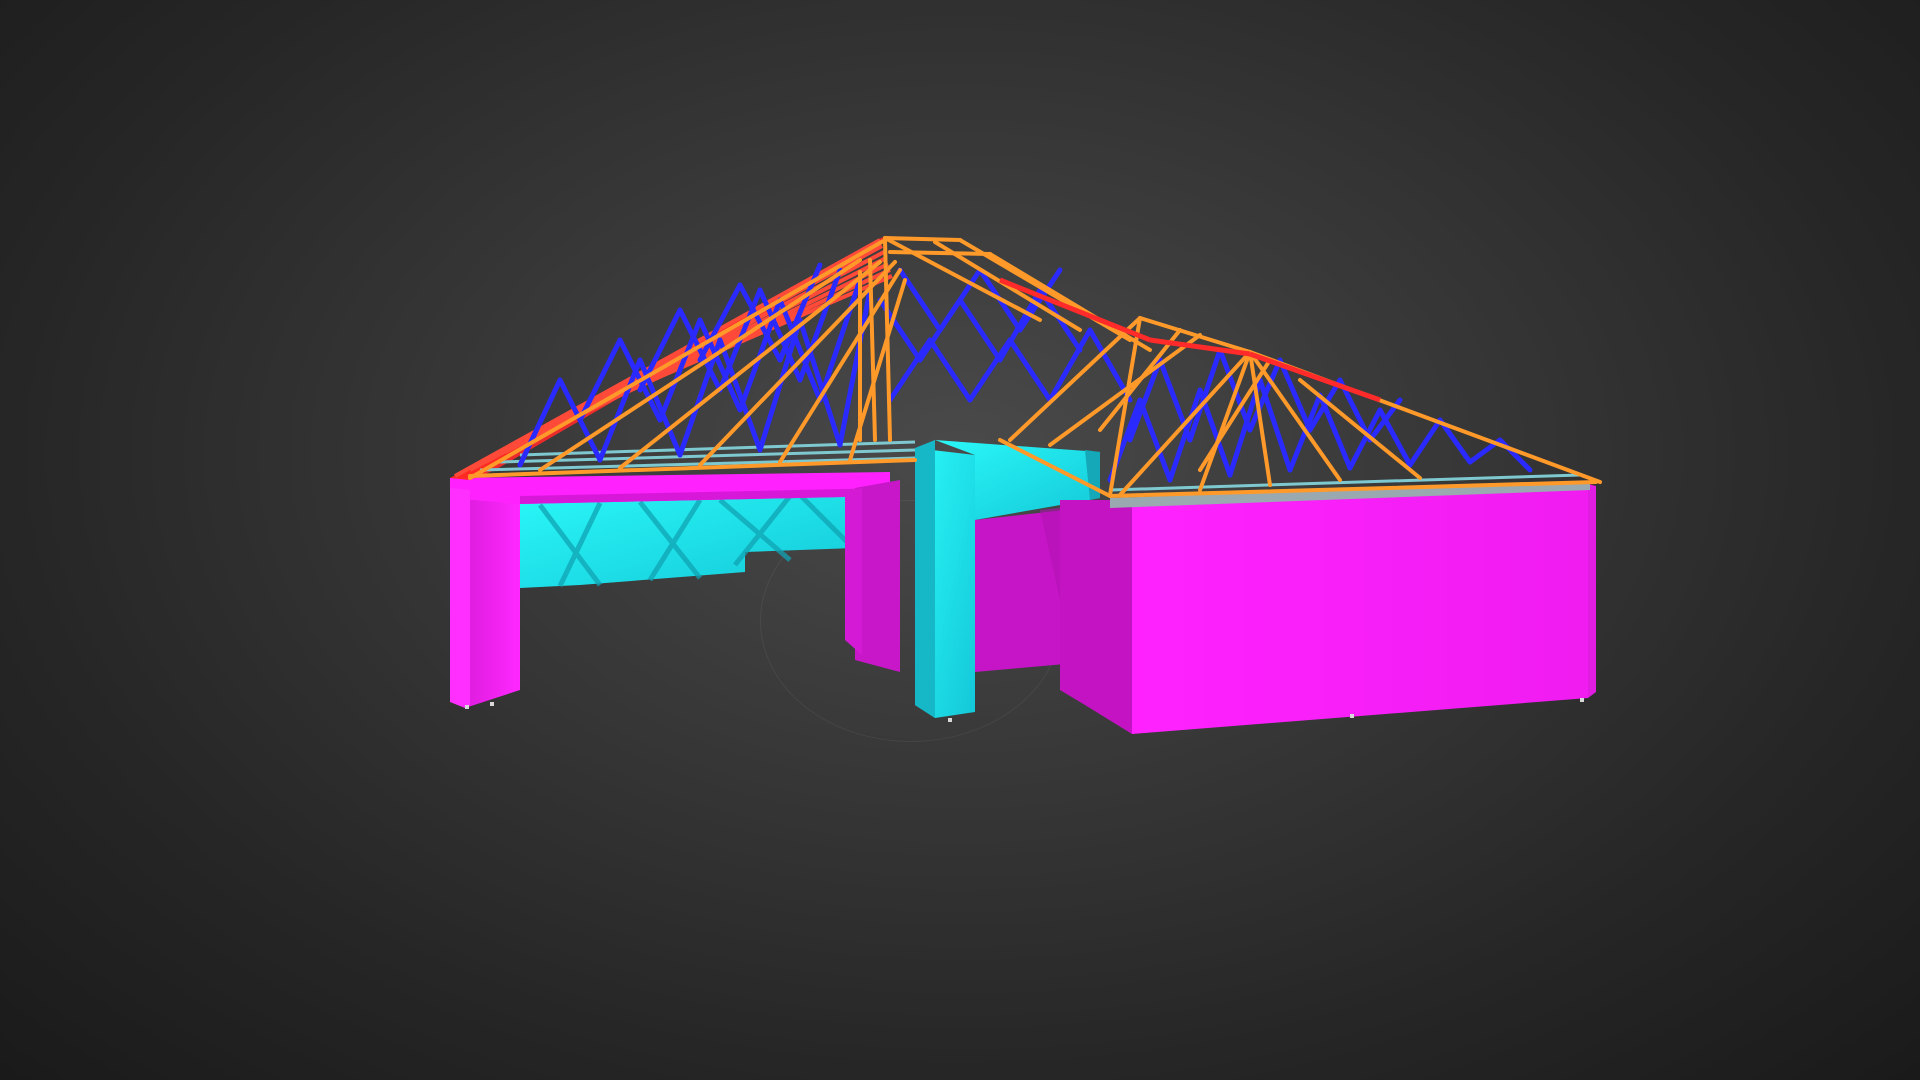 This screenshot has width=1920, height=1080. Describe the element at coordinates (1360, 609) in the screenshot. I see `right-wing-front-wall` at that location.